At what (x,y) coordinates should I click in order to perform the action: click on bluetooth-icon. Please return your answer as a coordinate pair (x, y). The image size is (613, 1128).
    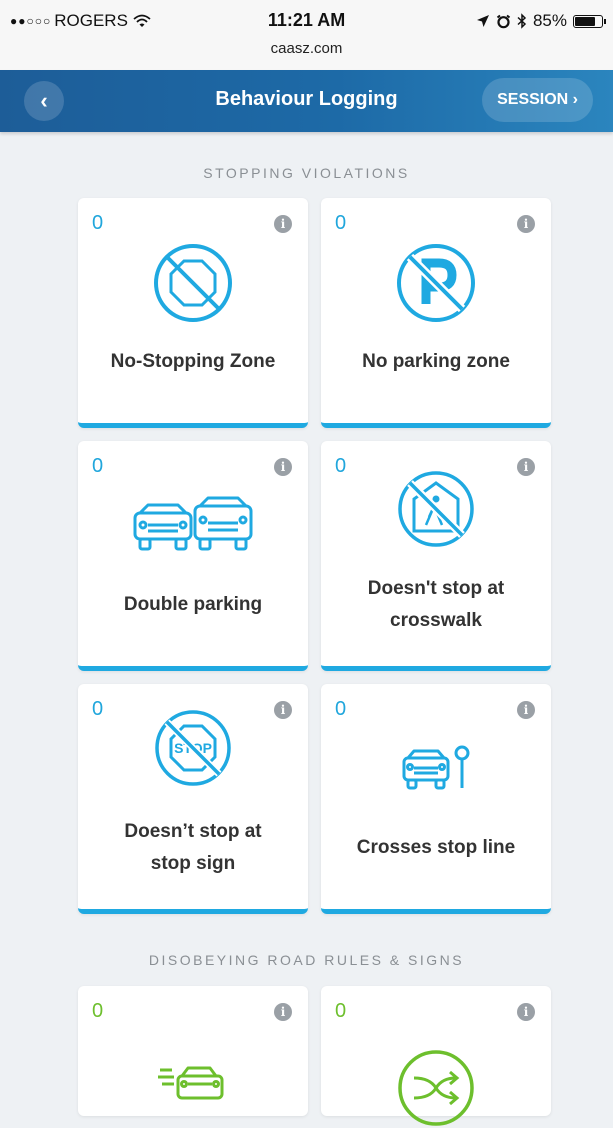
    Looking at the image, I should click on (522, 21).